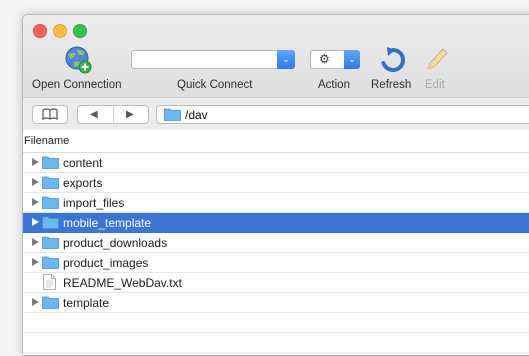 The width and height of the screenshot is (529, 356). Describe the element at coordinates (436, 60) in the screenshot. I see `pencil-icon` at that location.